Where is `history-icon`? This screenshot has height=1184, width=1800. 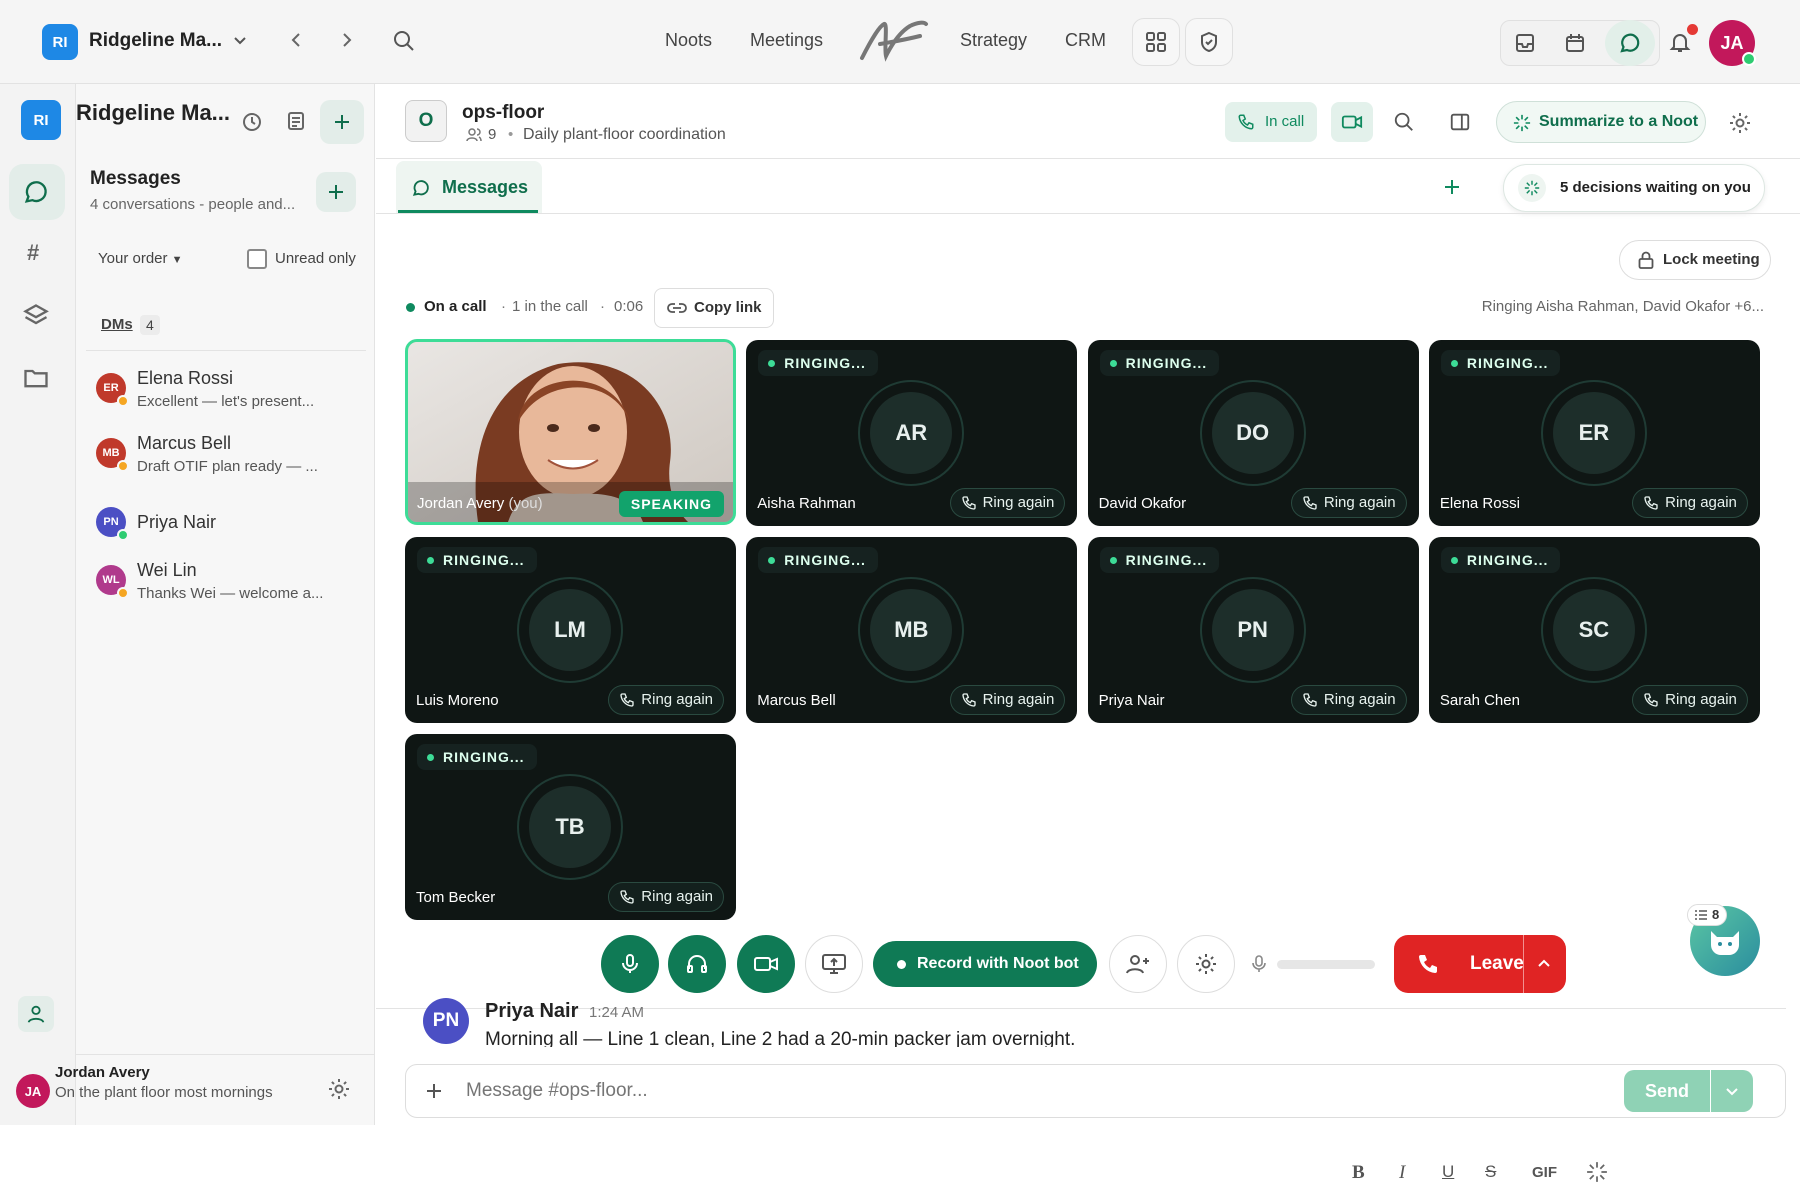
history-icon is located at coordinates (252, 122).